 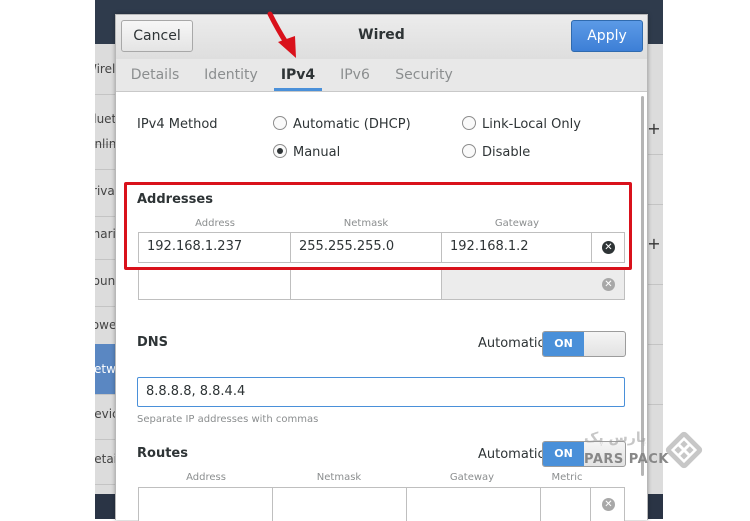 I want to click on scrollbar, so click(x=642, y=286).